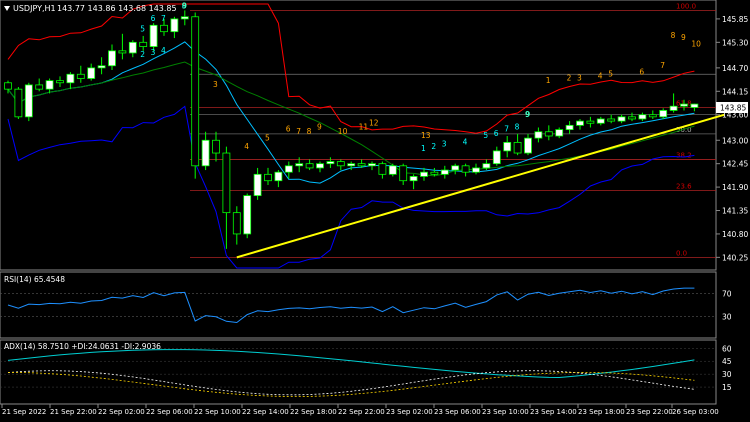 This screenshot has height=422, width=750. I want to click on sequence-up-label: 6, so click(496, 133).